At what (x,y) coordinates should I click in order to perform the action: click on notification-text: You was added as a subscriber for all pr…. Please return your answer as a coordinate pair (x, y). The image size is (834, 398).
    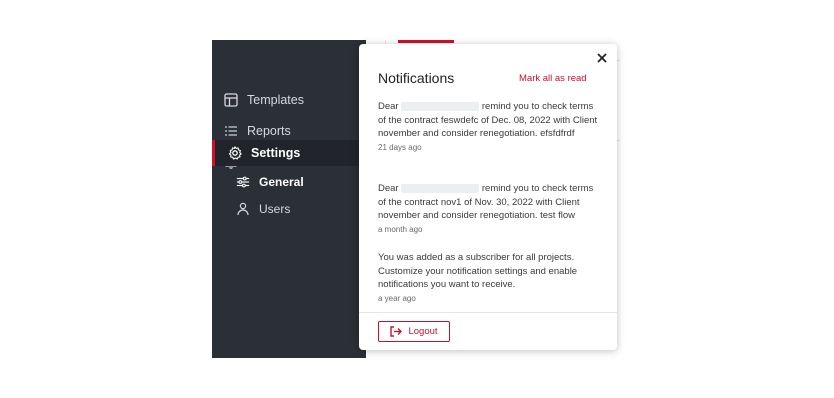
    Looking at the image, I should click on (478, 271).